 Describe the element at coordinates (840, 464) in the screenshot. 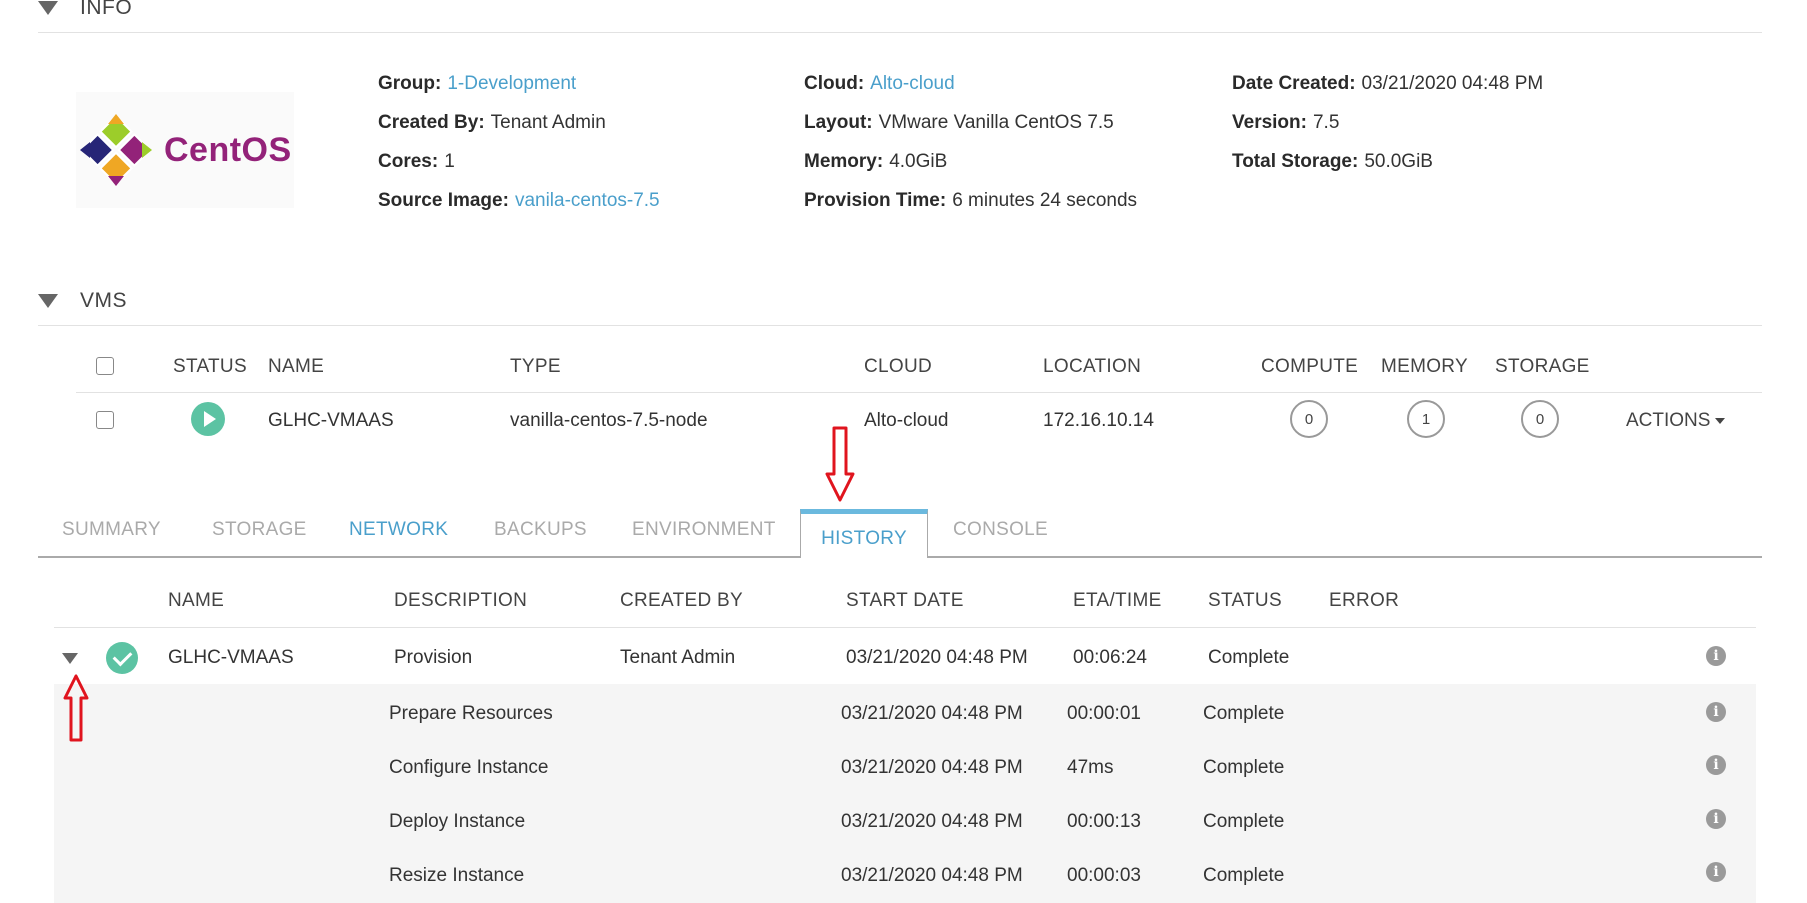

I see `red-down-arrow-icon` at that location.